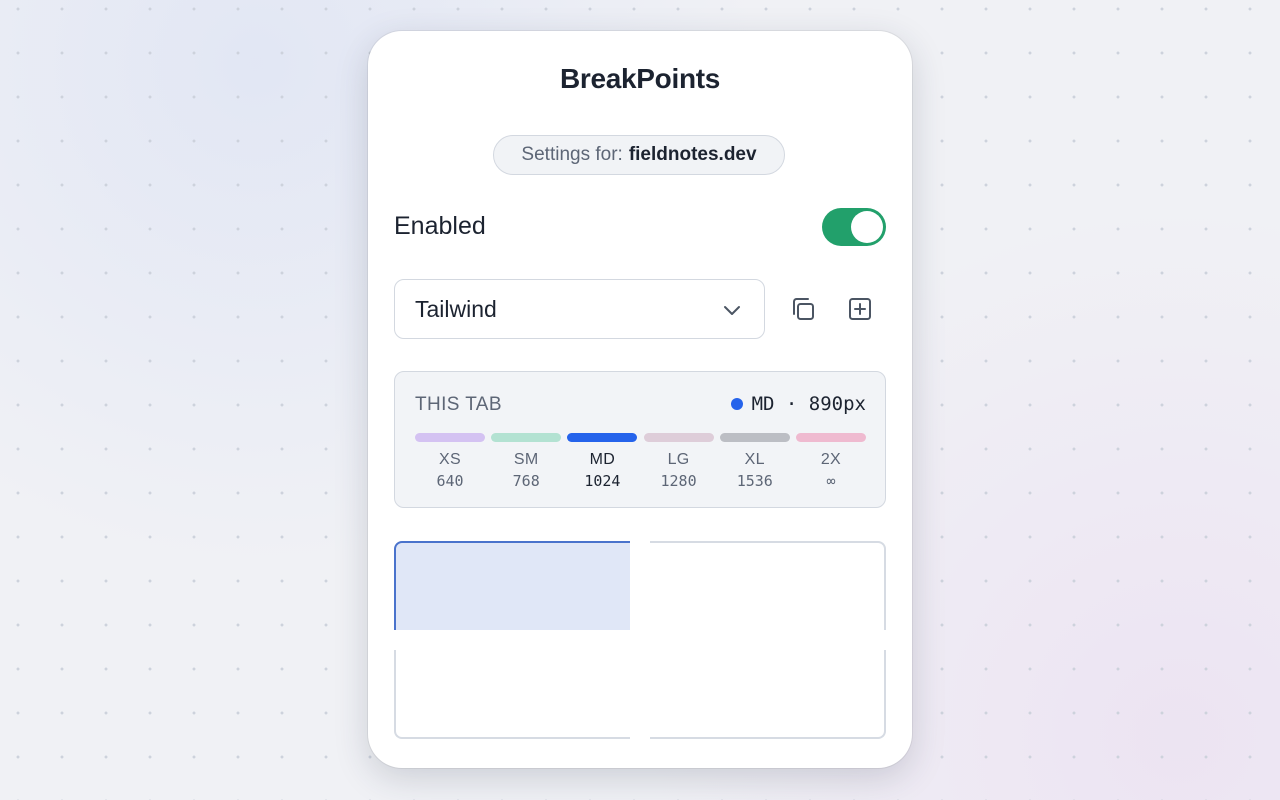  What do you see at coordinates (831, 481) in the screenshot?
I see `breakpoint-size: ∞` at bounding box center [831, 481].